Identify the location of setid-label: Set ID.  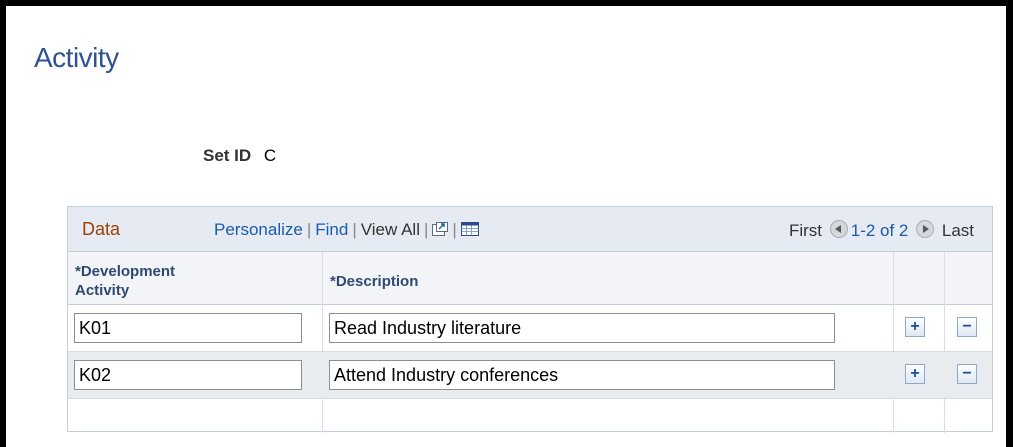
(227, 155).